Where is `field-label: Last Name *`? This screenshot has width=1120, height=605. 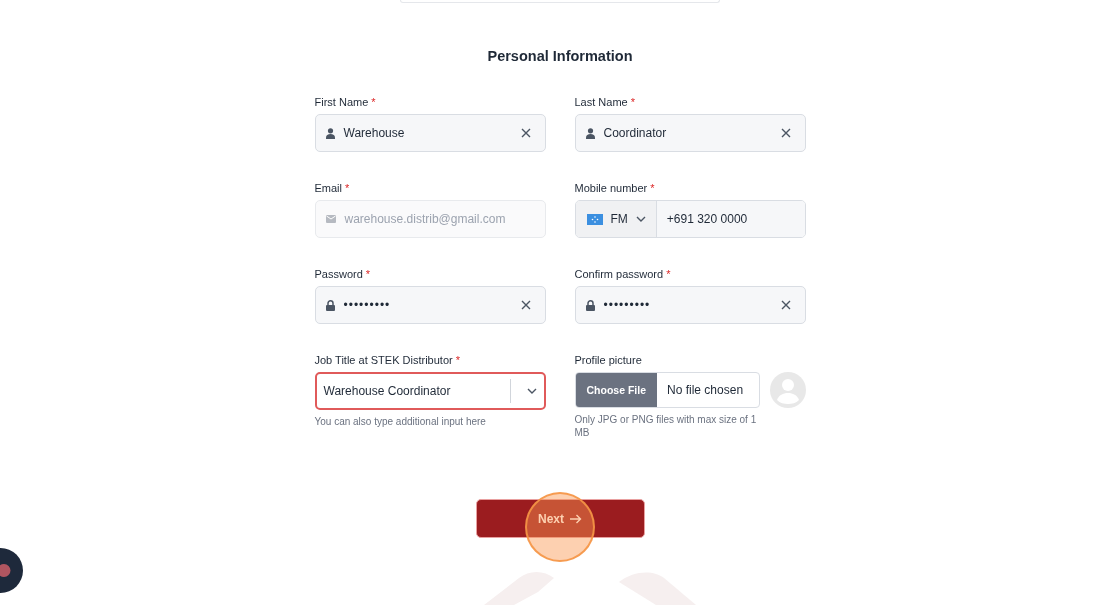
field-label: Last Name * is located at coordinates (605, 102).